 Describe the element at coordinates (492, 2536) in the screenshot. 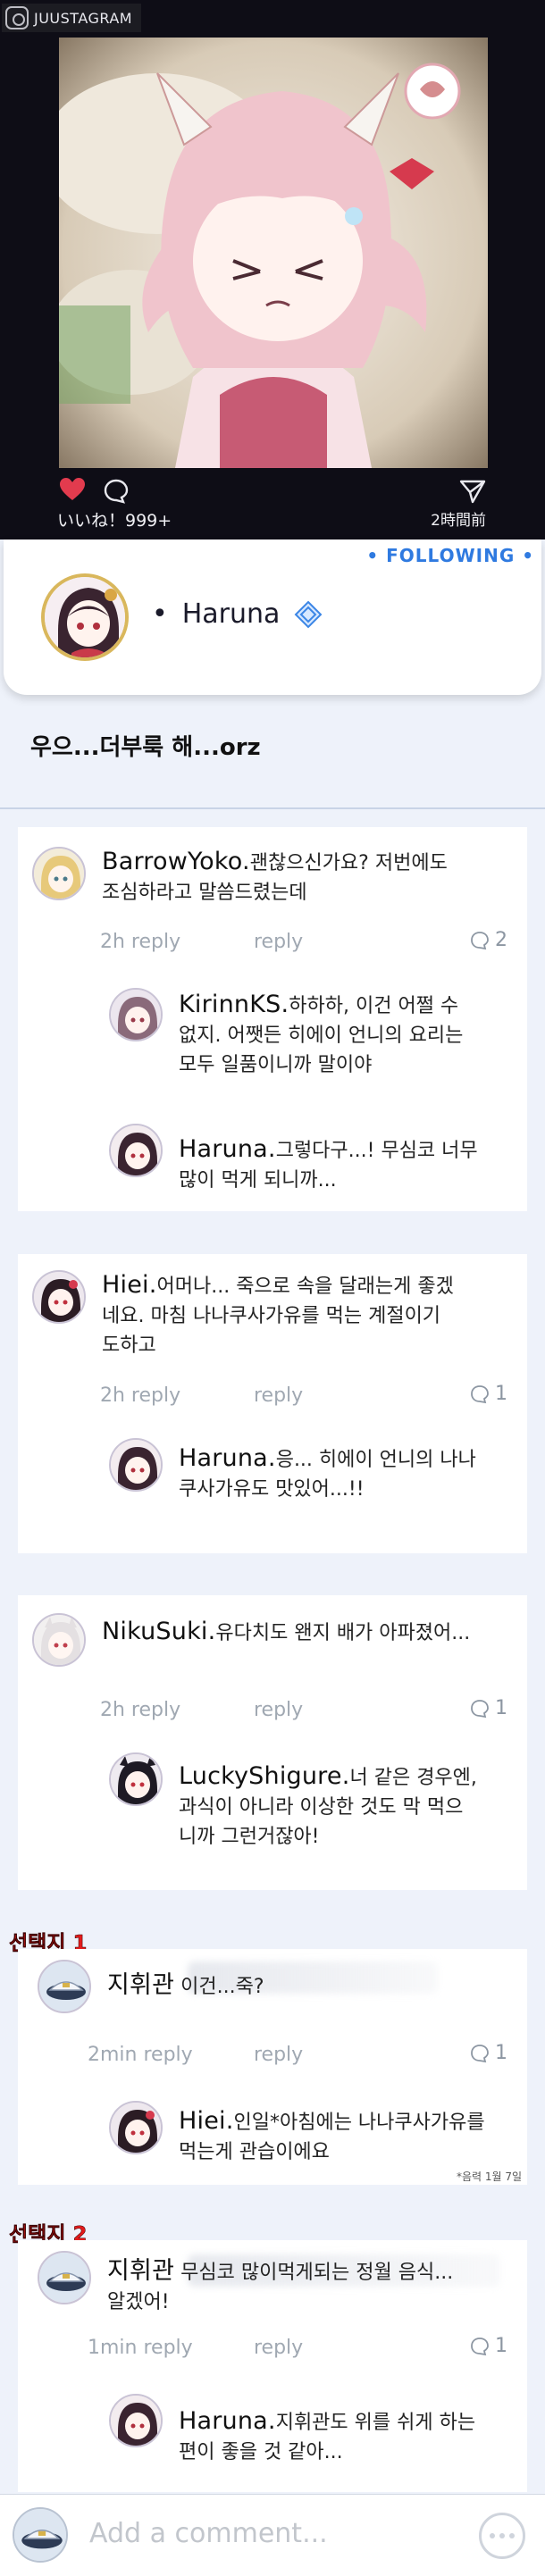

I see `dot` at that location.